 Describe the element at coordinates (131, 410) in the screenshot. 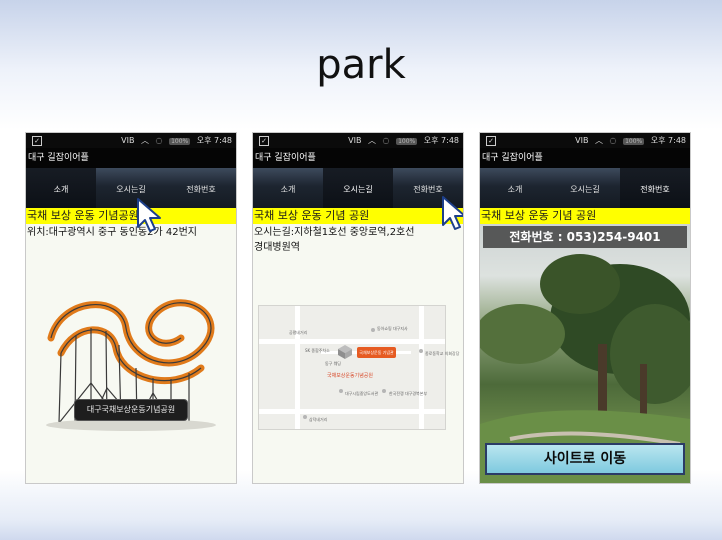

I see `park-caption: 대구국채보상운동기념공원` at that location.